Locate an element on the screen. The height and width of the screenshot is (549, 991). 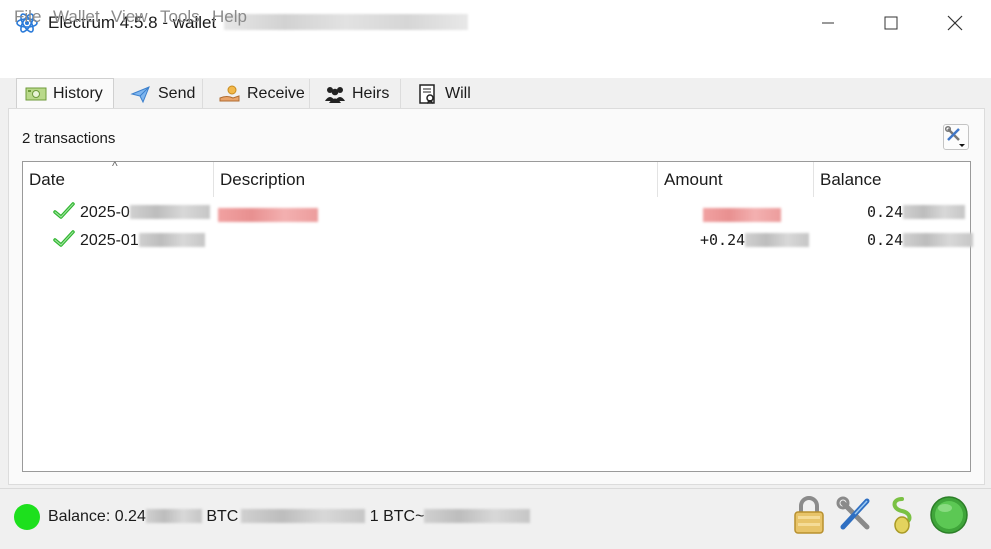
tab-receive: Receive is located at coordinates (256, 94).